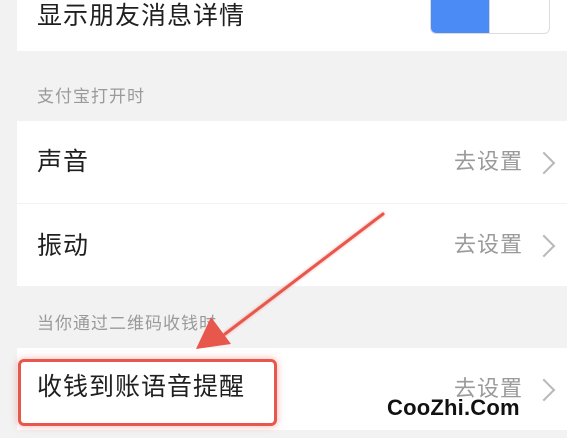 Image resolution: width=567 pixels, height=438 pixels. I want to click on watermark-text: CooZhi.Com, so click(453, 407).